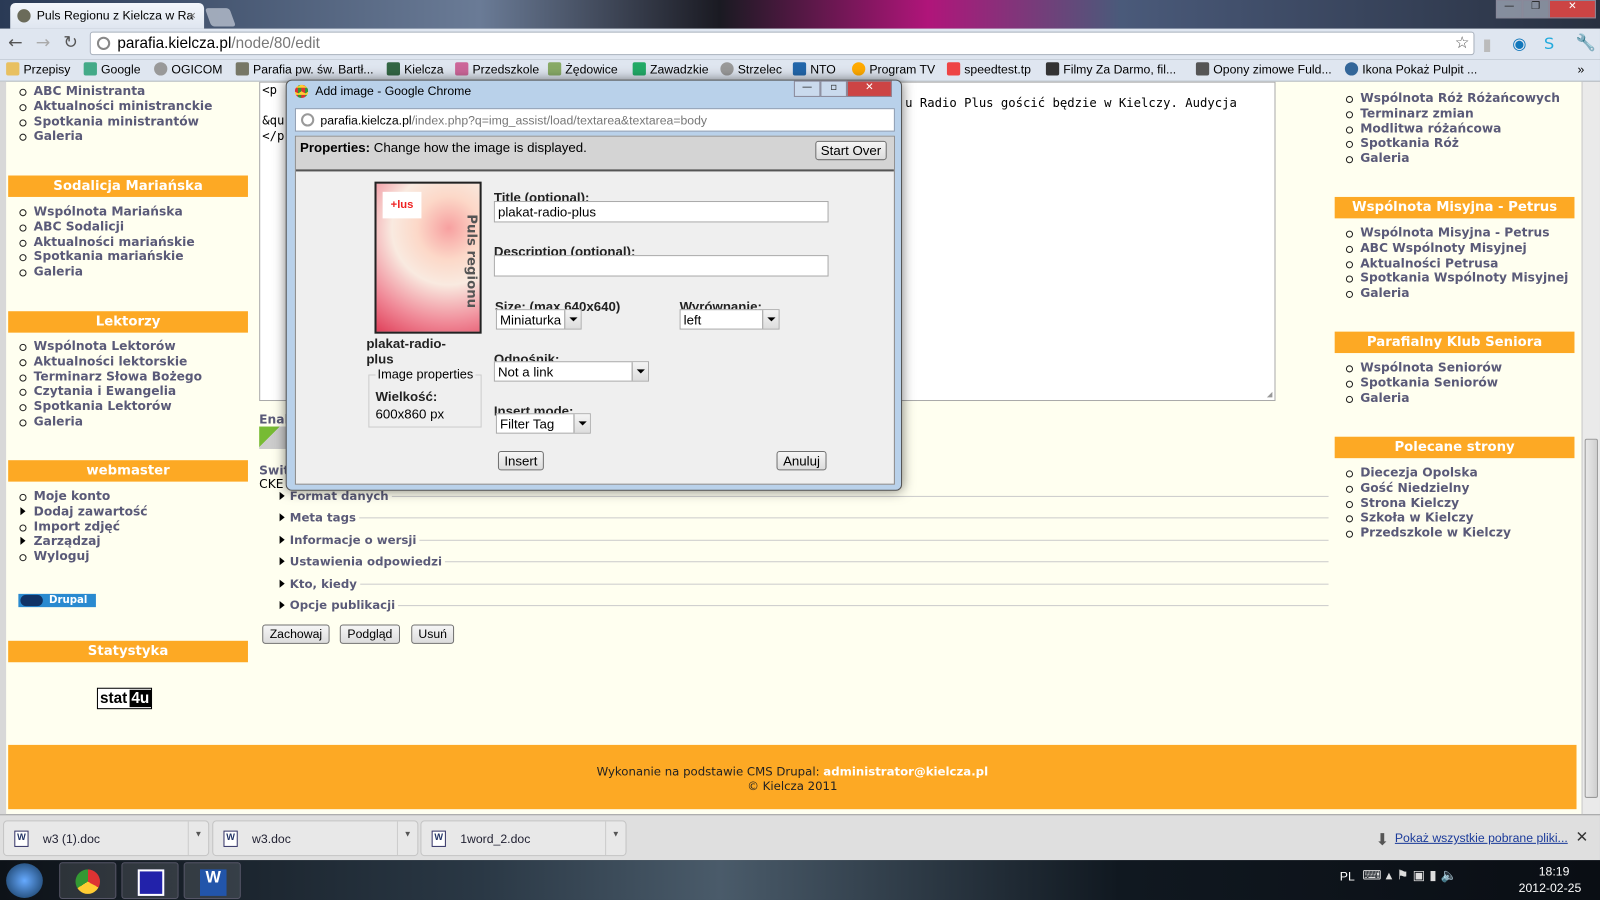 The width and height of the screenshot is (1600, 900). I want to click on forward-icon: →, so click(43, 43).